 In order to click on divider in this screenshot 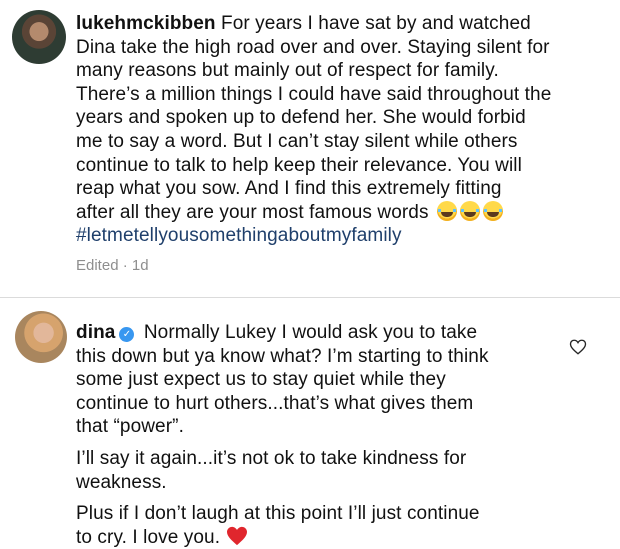, I will do `click(310, 297)`.